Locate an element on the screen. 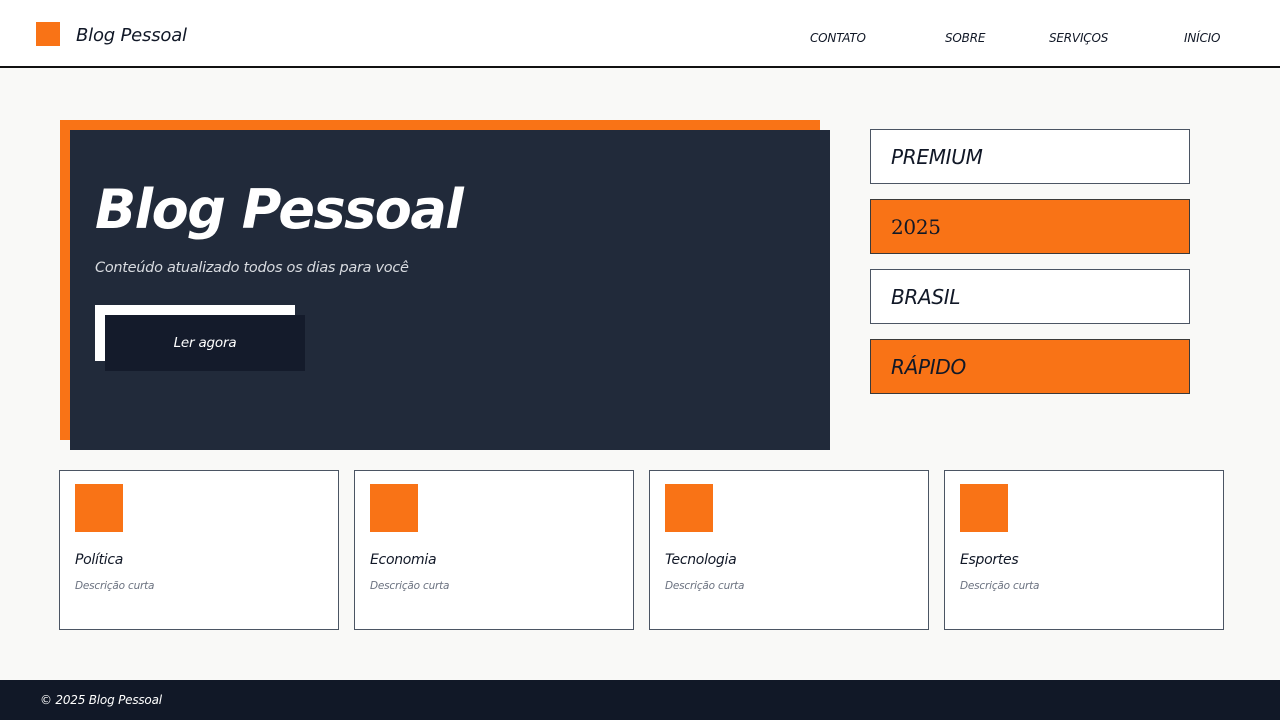 The width and height of the screenshot is (1280, 720). site-footer: © 2025 Blog Pessoal is located at coordinates (640, 700).